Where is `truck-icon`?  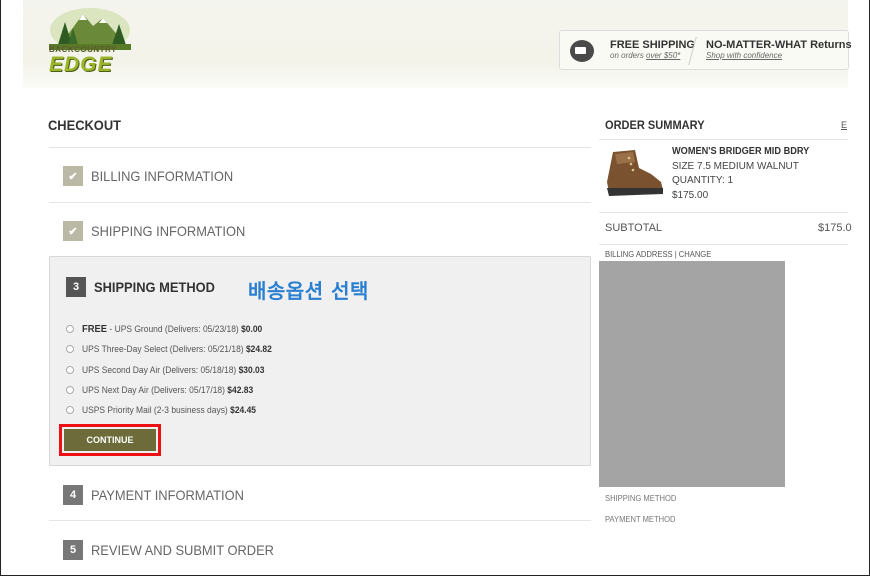 truck-icon is located at coordinates (582, 51).